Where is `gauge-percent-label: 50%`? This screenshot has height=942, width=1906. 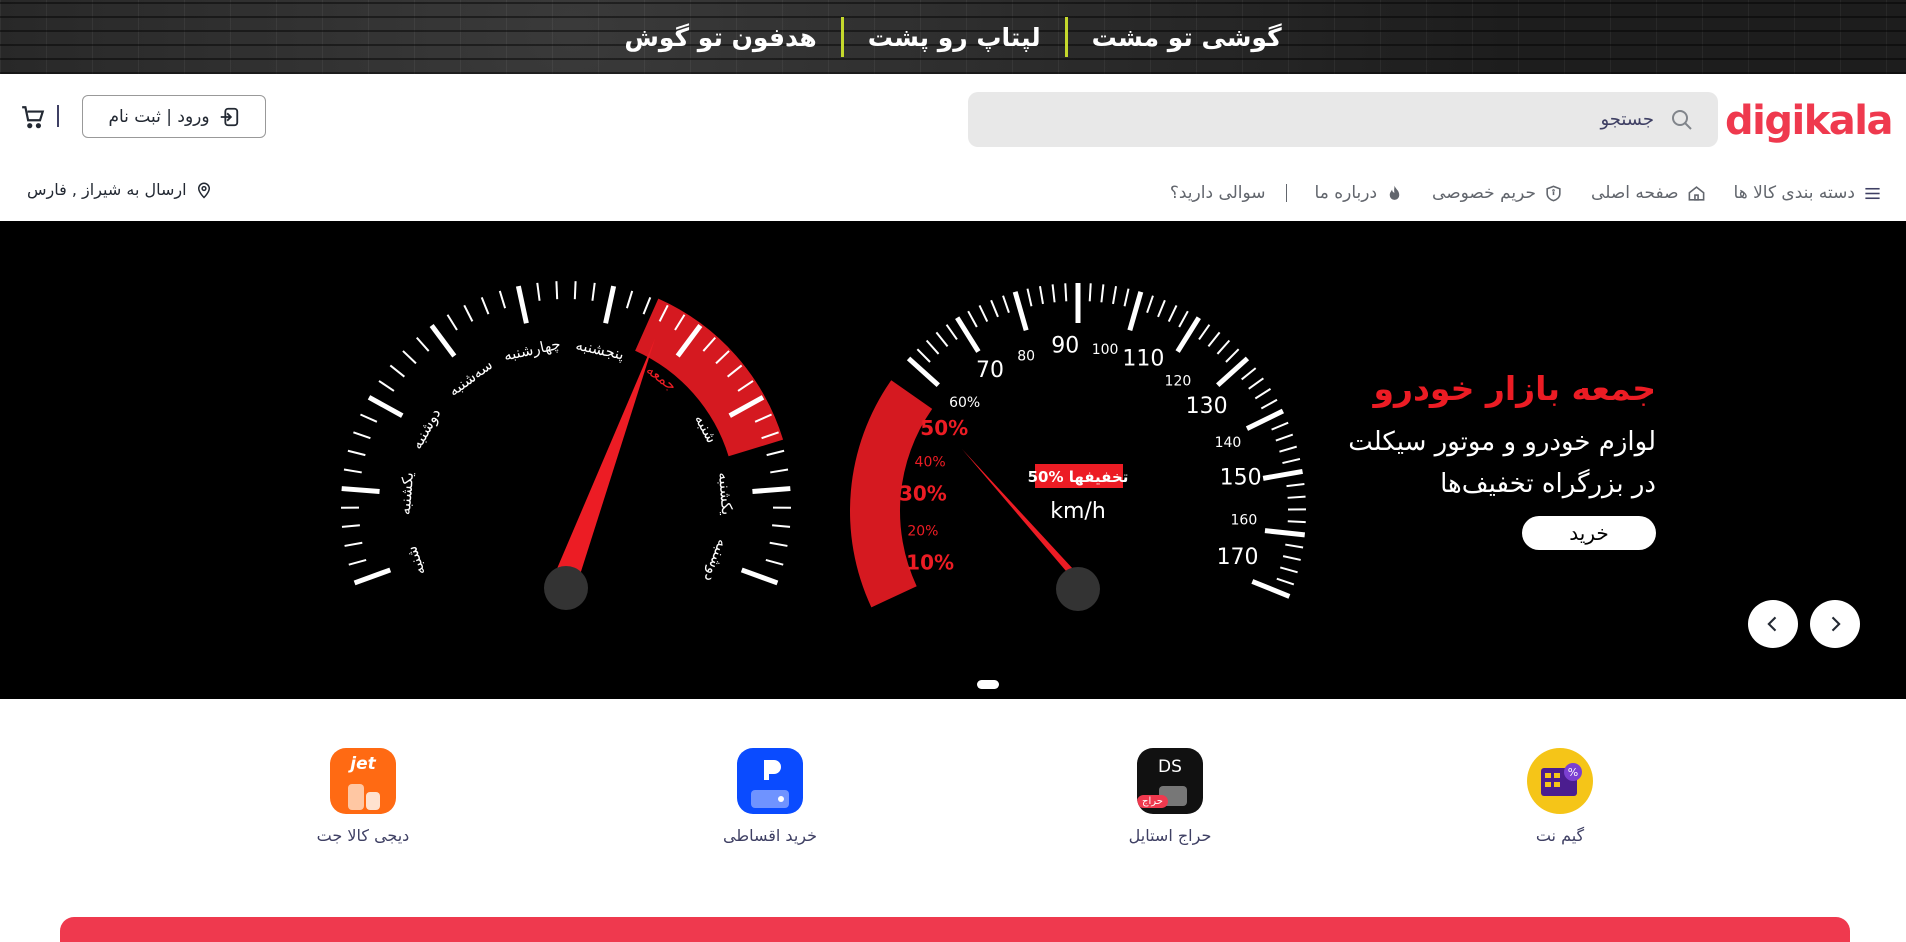 gauge-percent-label: 50% is located at coordinates (944, 428).